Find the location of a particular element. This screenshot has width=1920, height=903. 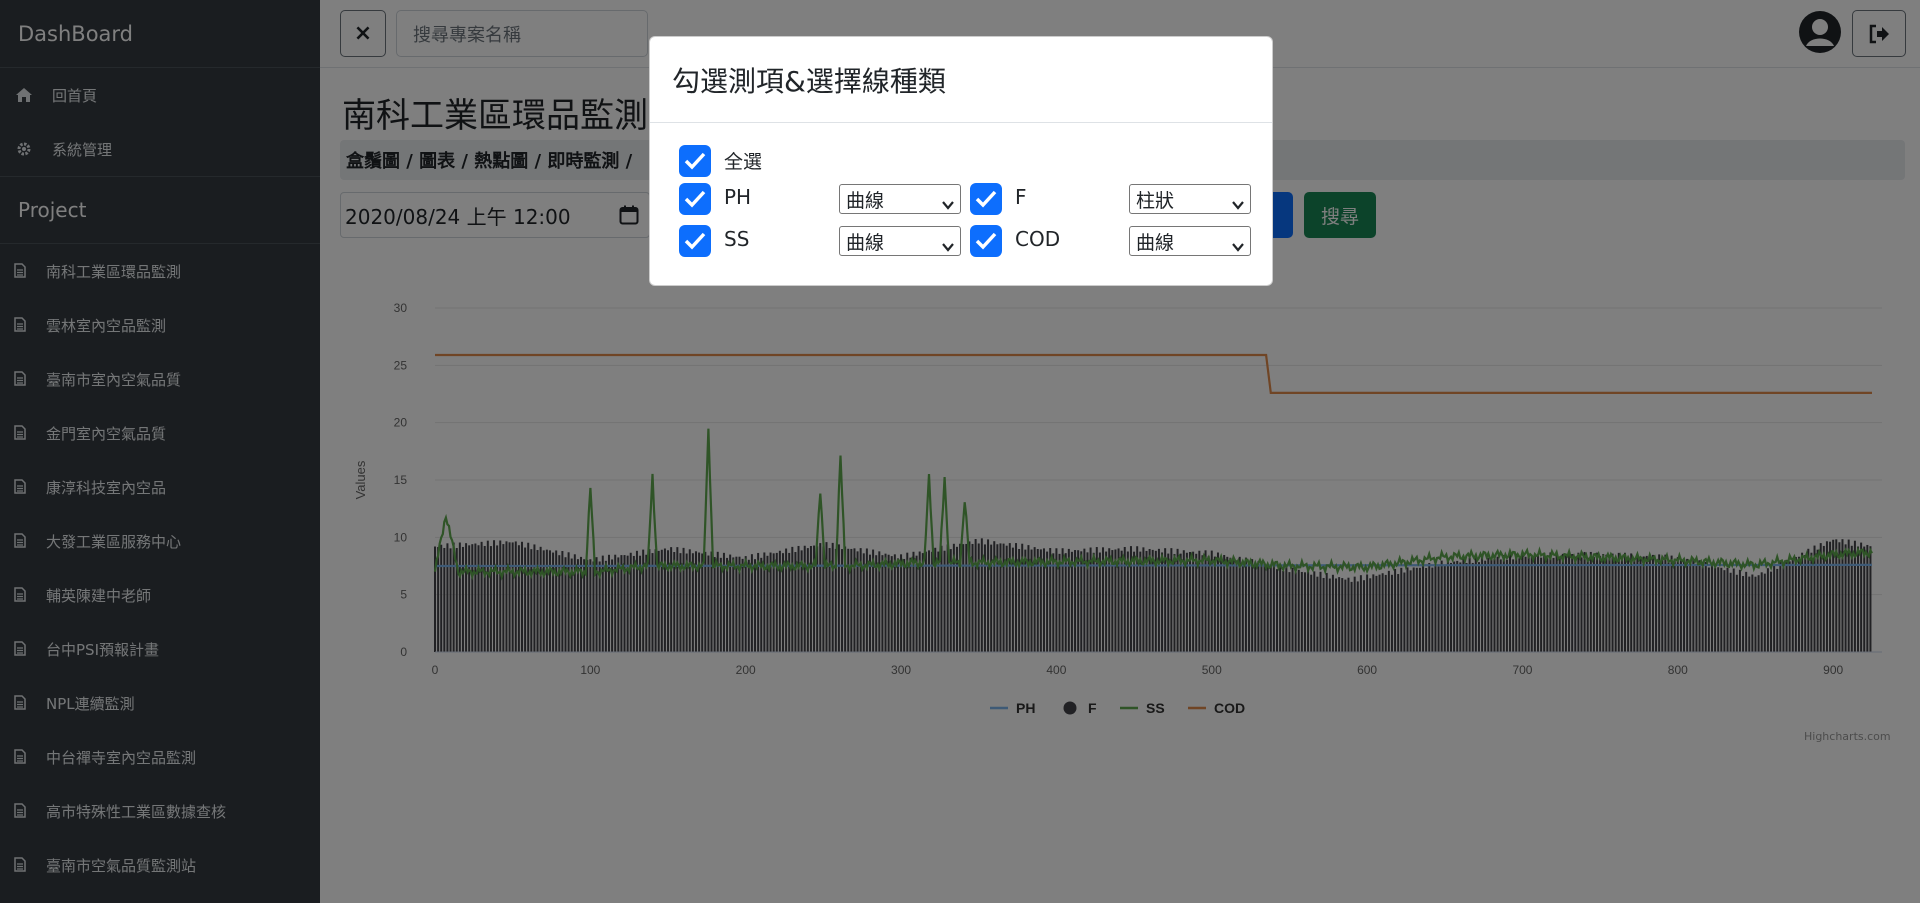

modal-title: 勾選測項&選擇線種類 is located at coordinates (961, 80).